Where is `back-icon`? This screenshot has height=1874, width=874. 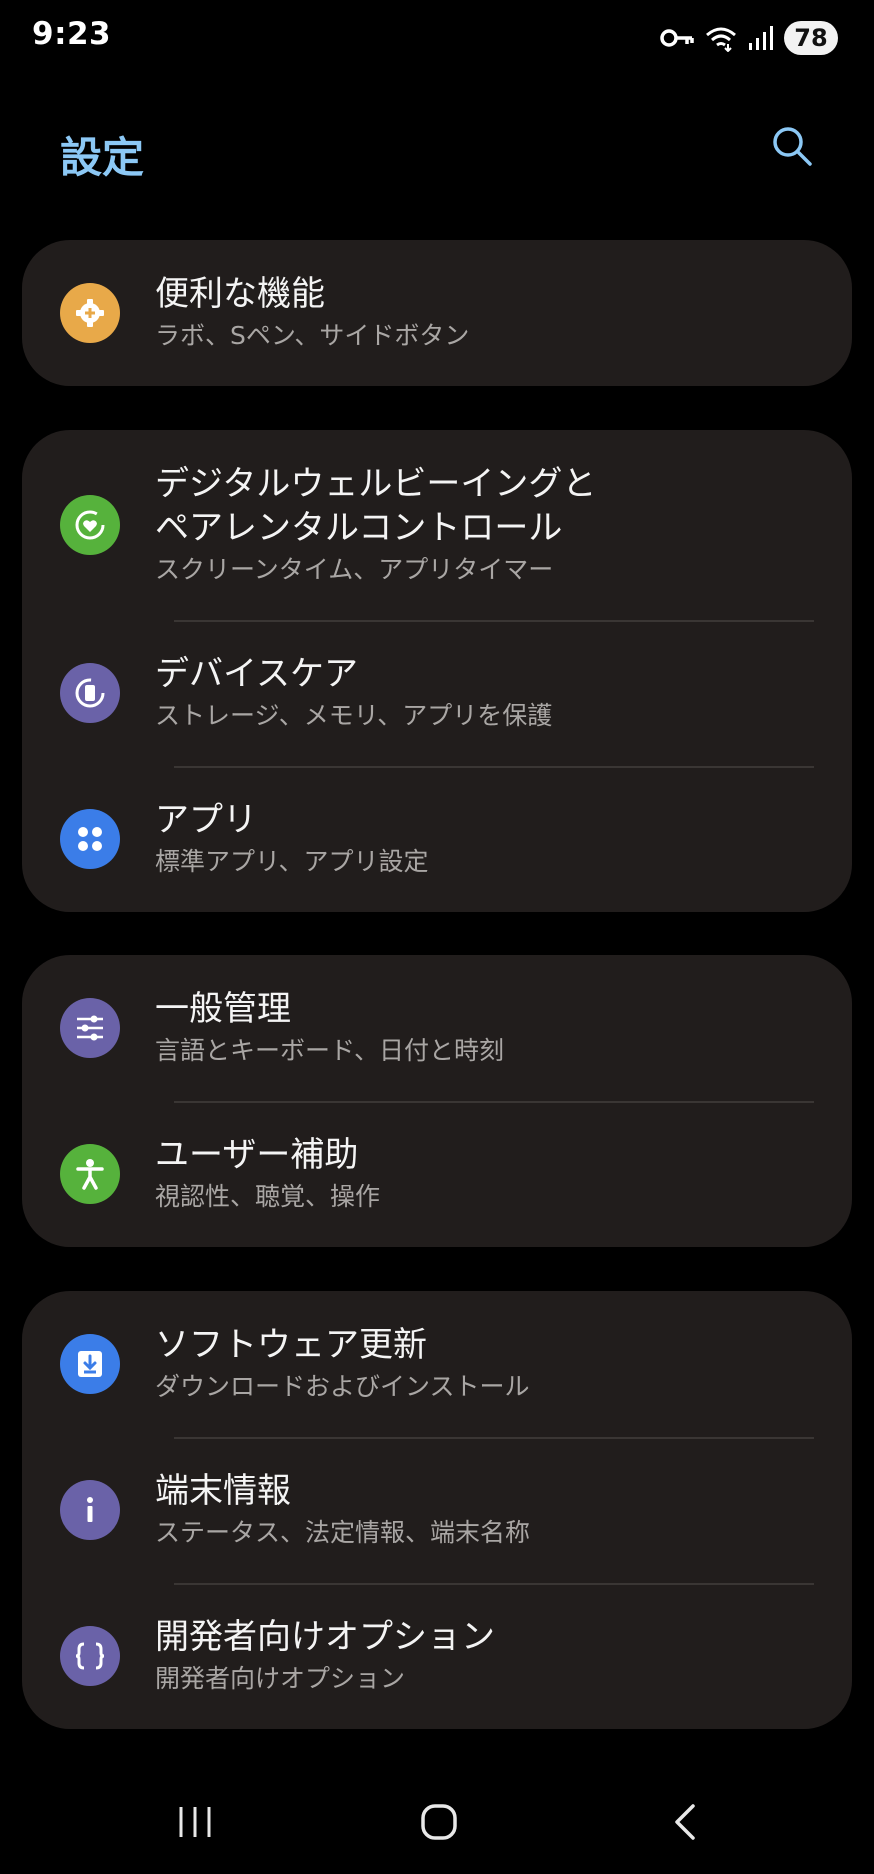 back-icon is located at coordinates (685, 1824).